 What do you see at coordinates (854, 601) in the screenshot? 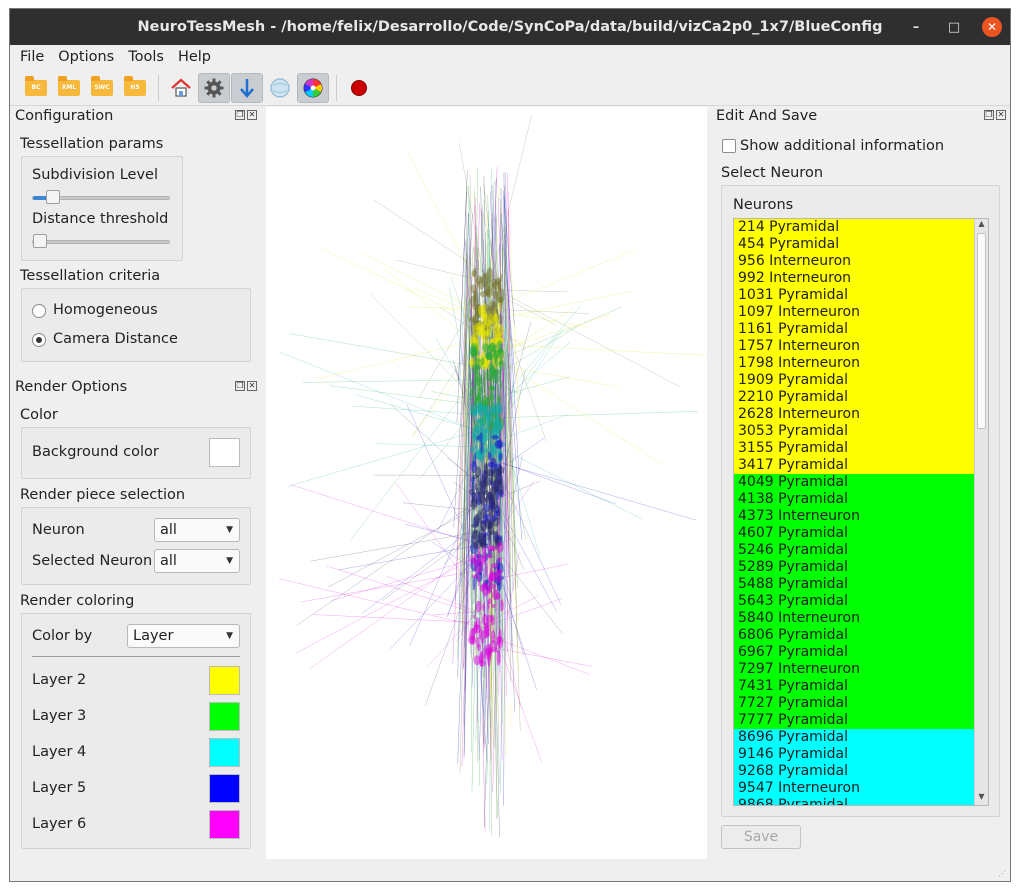
I see `neuron-list-item: 5643 Pyramidal` at bounding box center [854, 601].